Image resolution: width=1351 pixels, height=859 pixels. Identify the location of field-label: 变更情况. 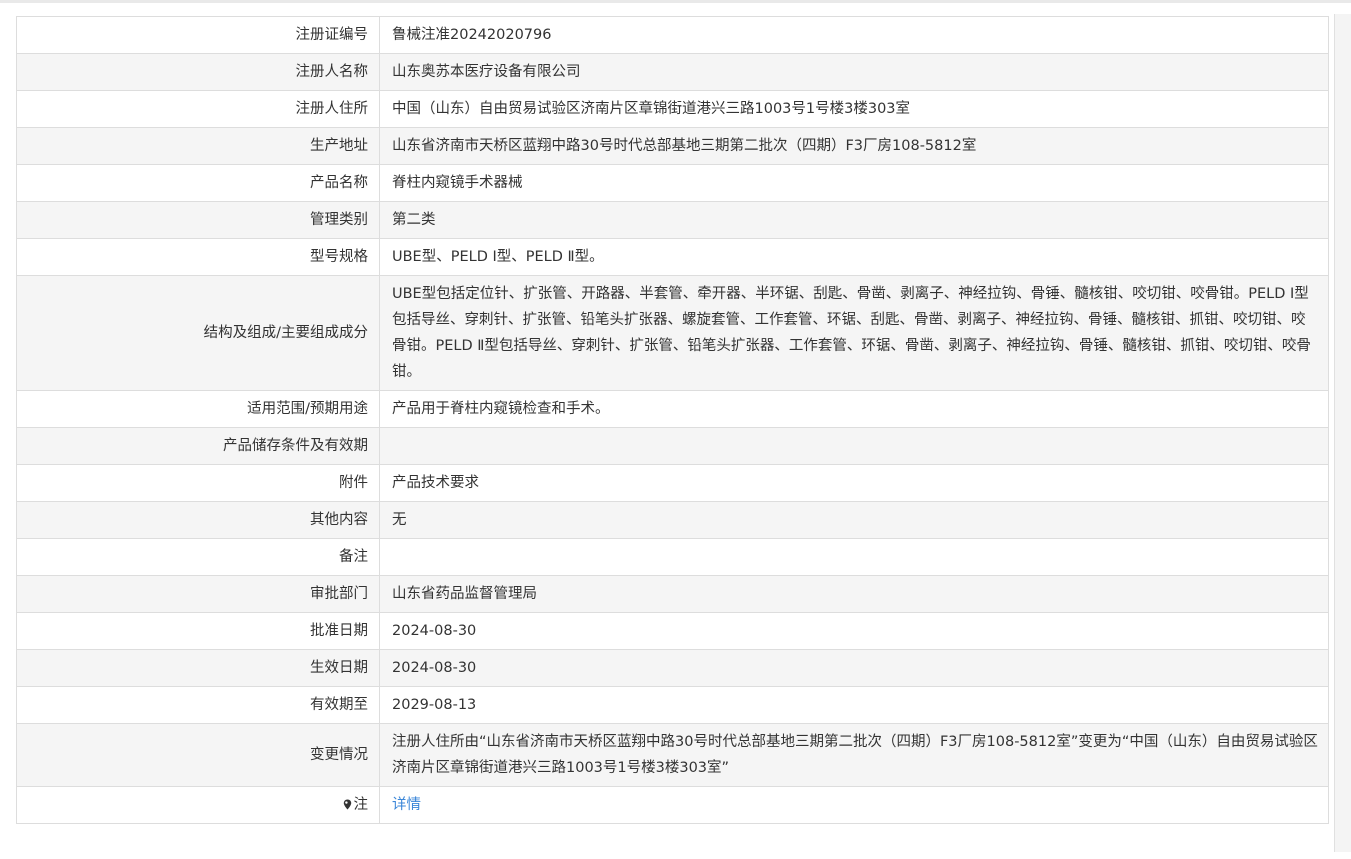
(198, 755).